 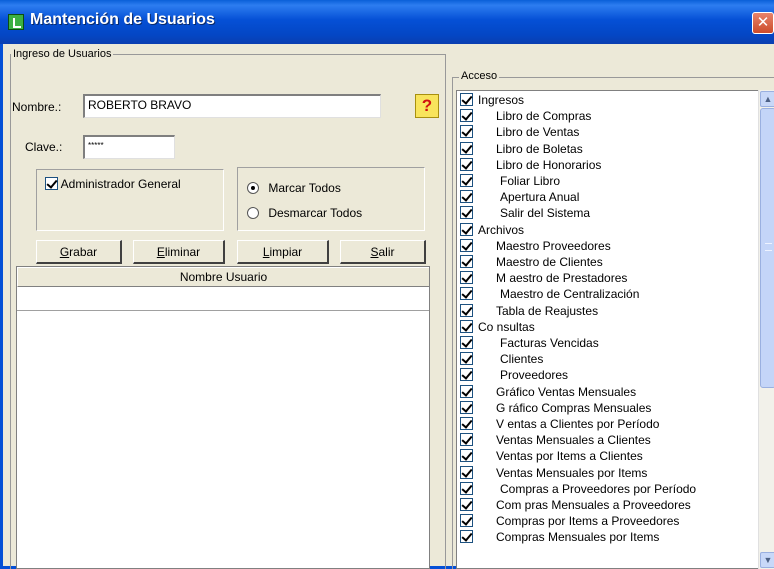 What do you see at coordinates (545, 213) in the screenshot?
I see `acceso-item-label: Salir del Sistema` at bounding box center [545, 213].